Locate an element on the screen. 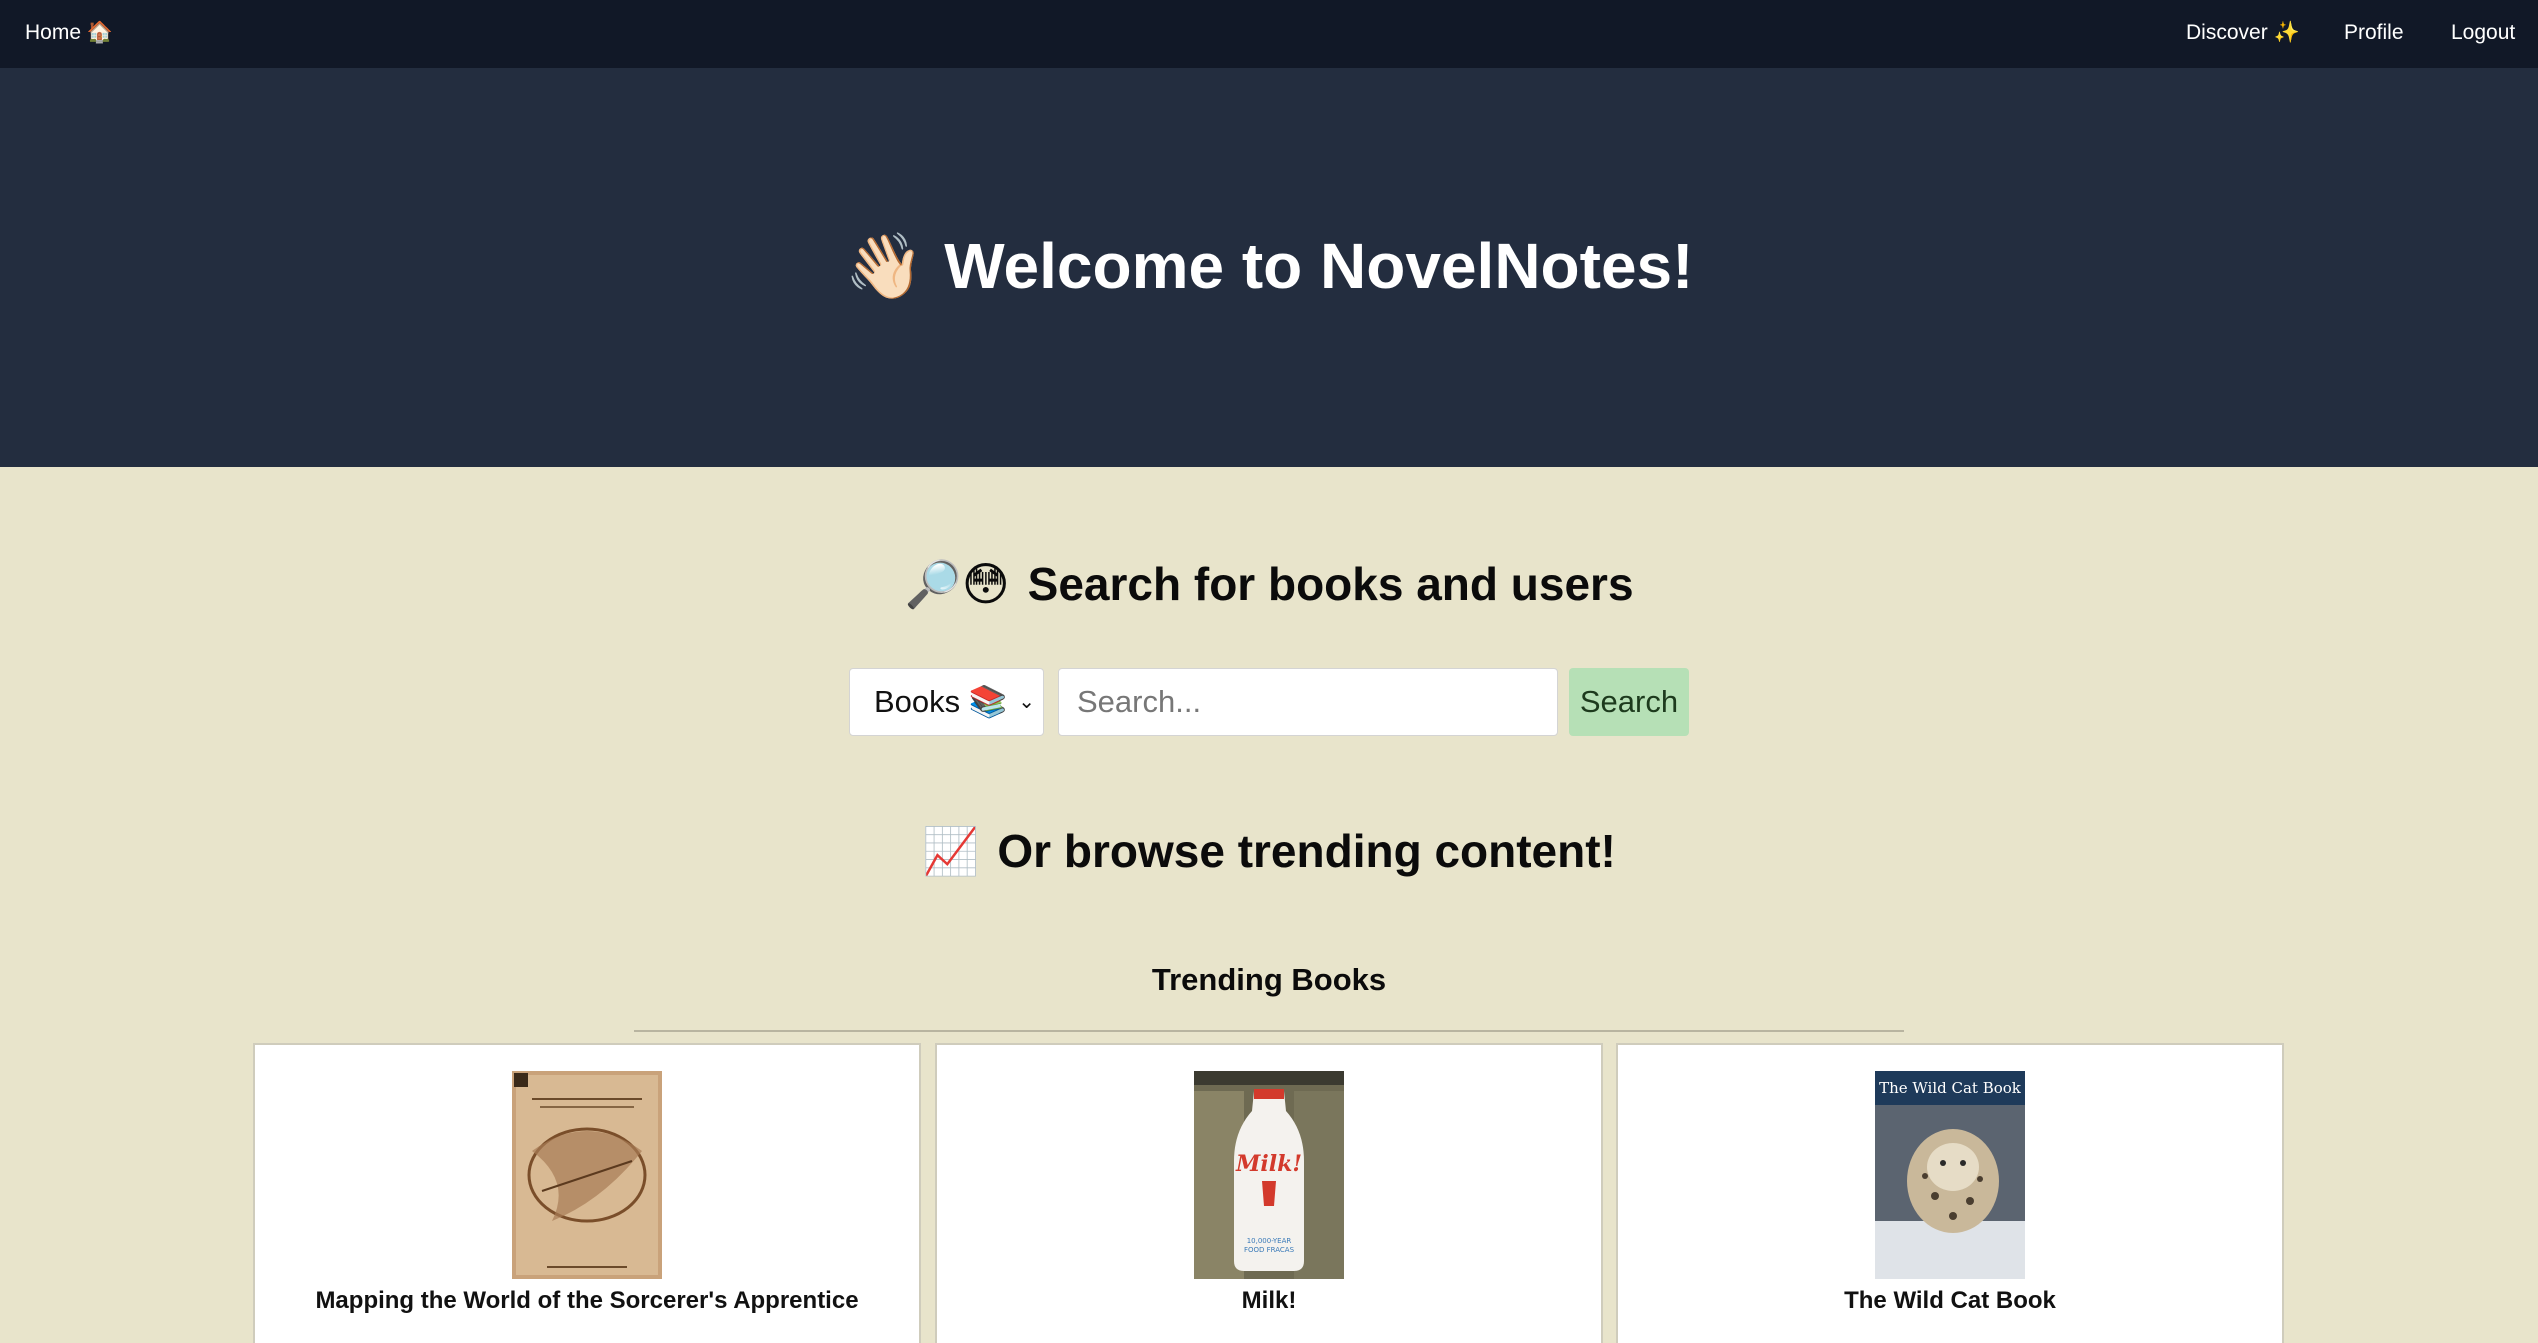  search-heading-text: Search for books and users is located at coordinates (1330, 584).